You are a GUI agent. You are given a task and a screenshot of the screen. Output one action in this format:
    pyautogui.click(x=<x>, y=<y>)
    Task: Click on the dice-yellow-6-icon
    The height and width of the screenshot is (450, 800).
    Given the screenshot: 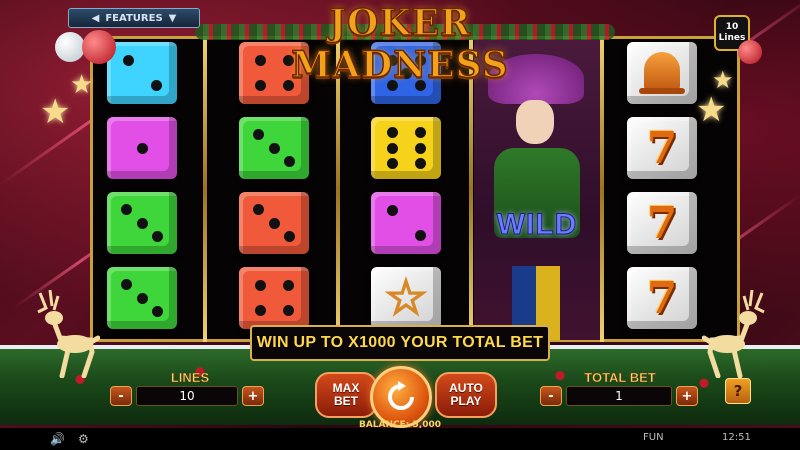 What is the action you would take?
    pyautogui.click(x=406, y=148)
    